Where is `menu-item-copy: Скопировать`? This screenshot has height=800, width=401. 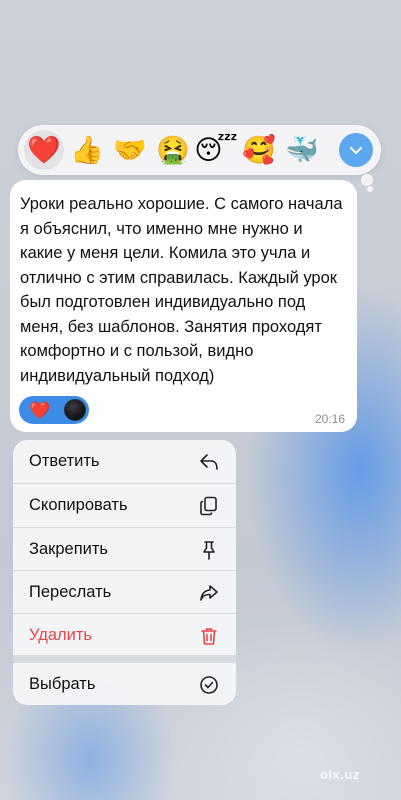 menu-item-copy: Скопировать is located at coordinates (124, 505).